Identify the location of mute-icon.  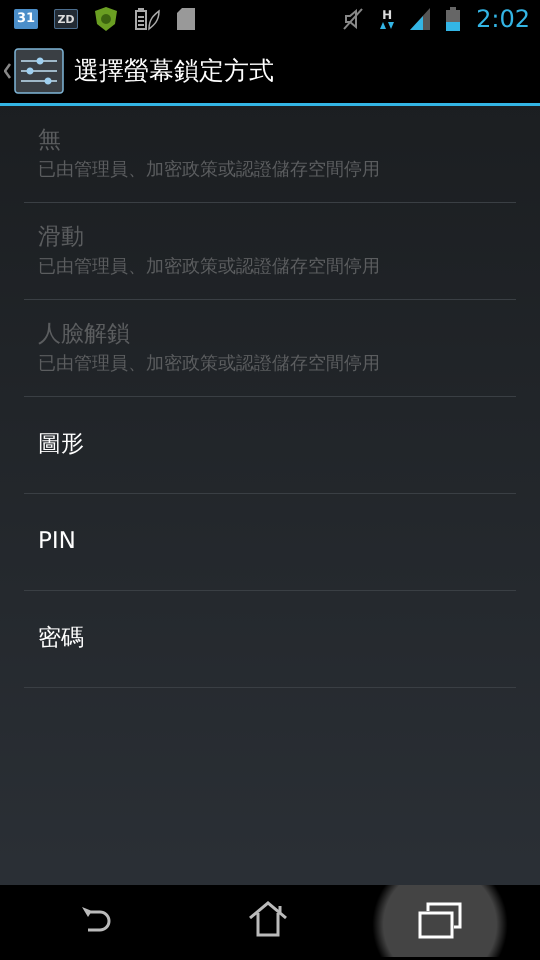
(353, 19).